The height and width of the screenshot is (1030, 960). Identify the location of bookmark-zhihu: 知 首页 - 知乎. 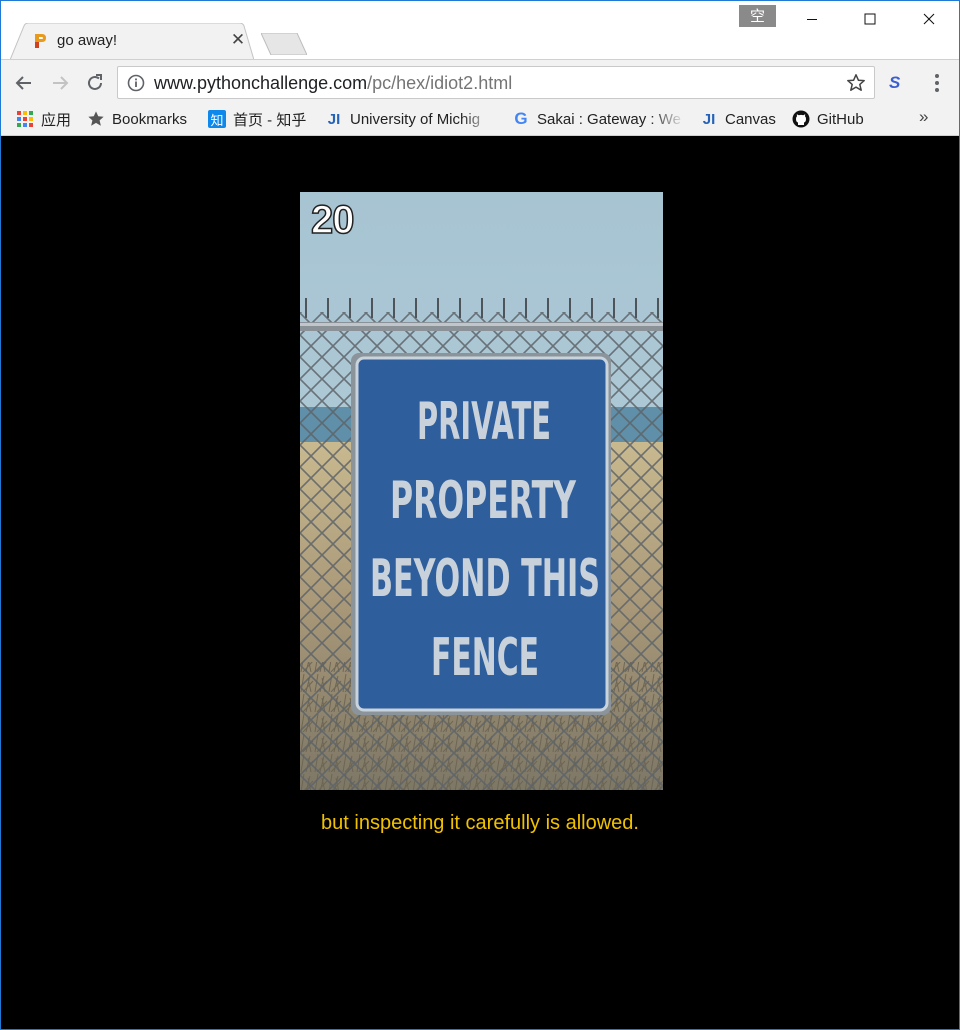
(257, 119).